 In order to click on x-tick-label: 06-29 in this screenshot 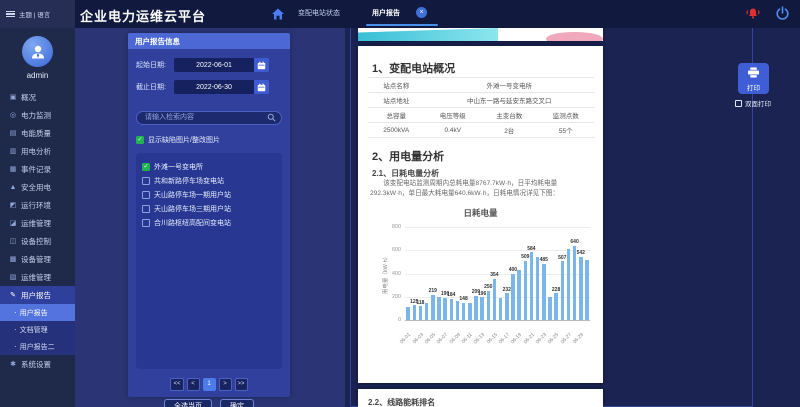, I will do `click(558, 334)`.